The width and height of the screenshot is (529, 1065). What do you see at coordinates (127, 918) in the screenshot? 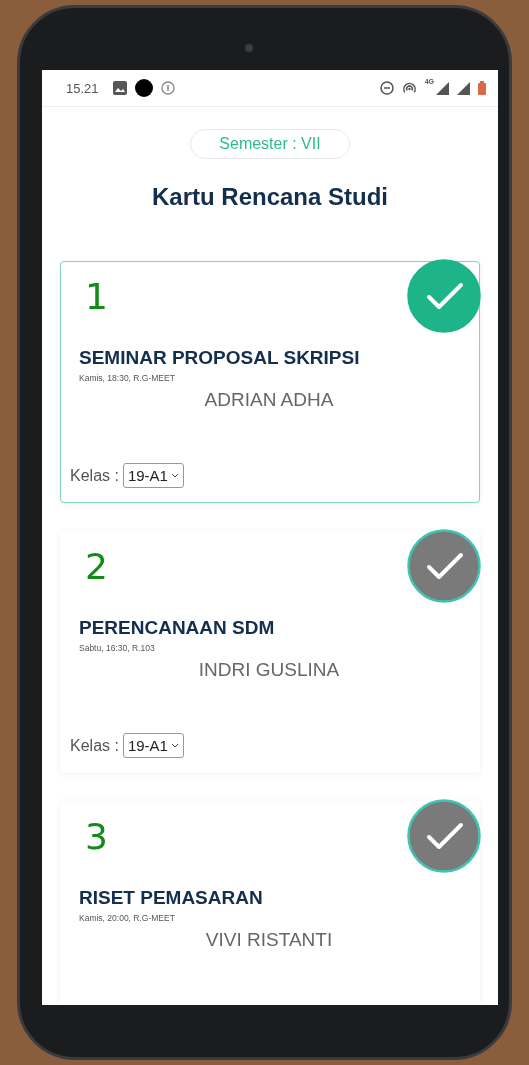
I see `course-schedule: Kamis, 20:00, R.G-MEET` at bounding box center [127, 918].